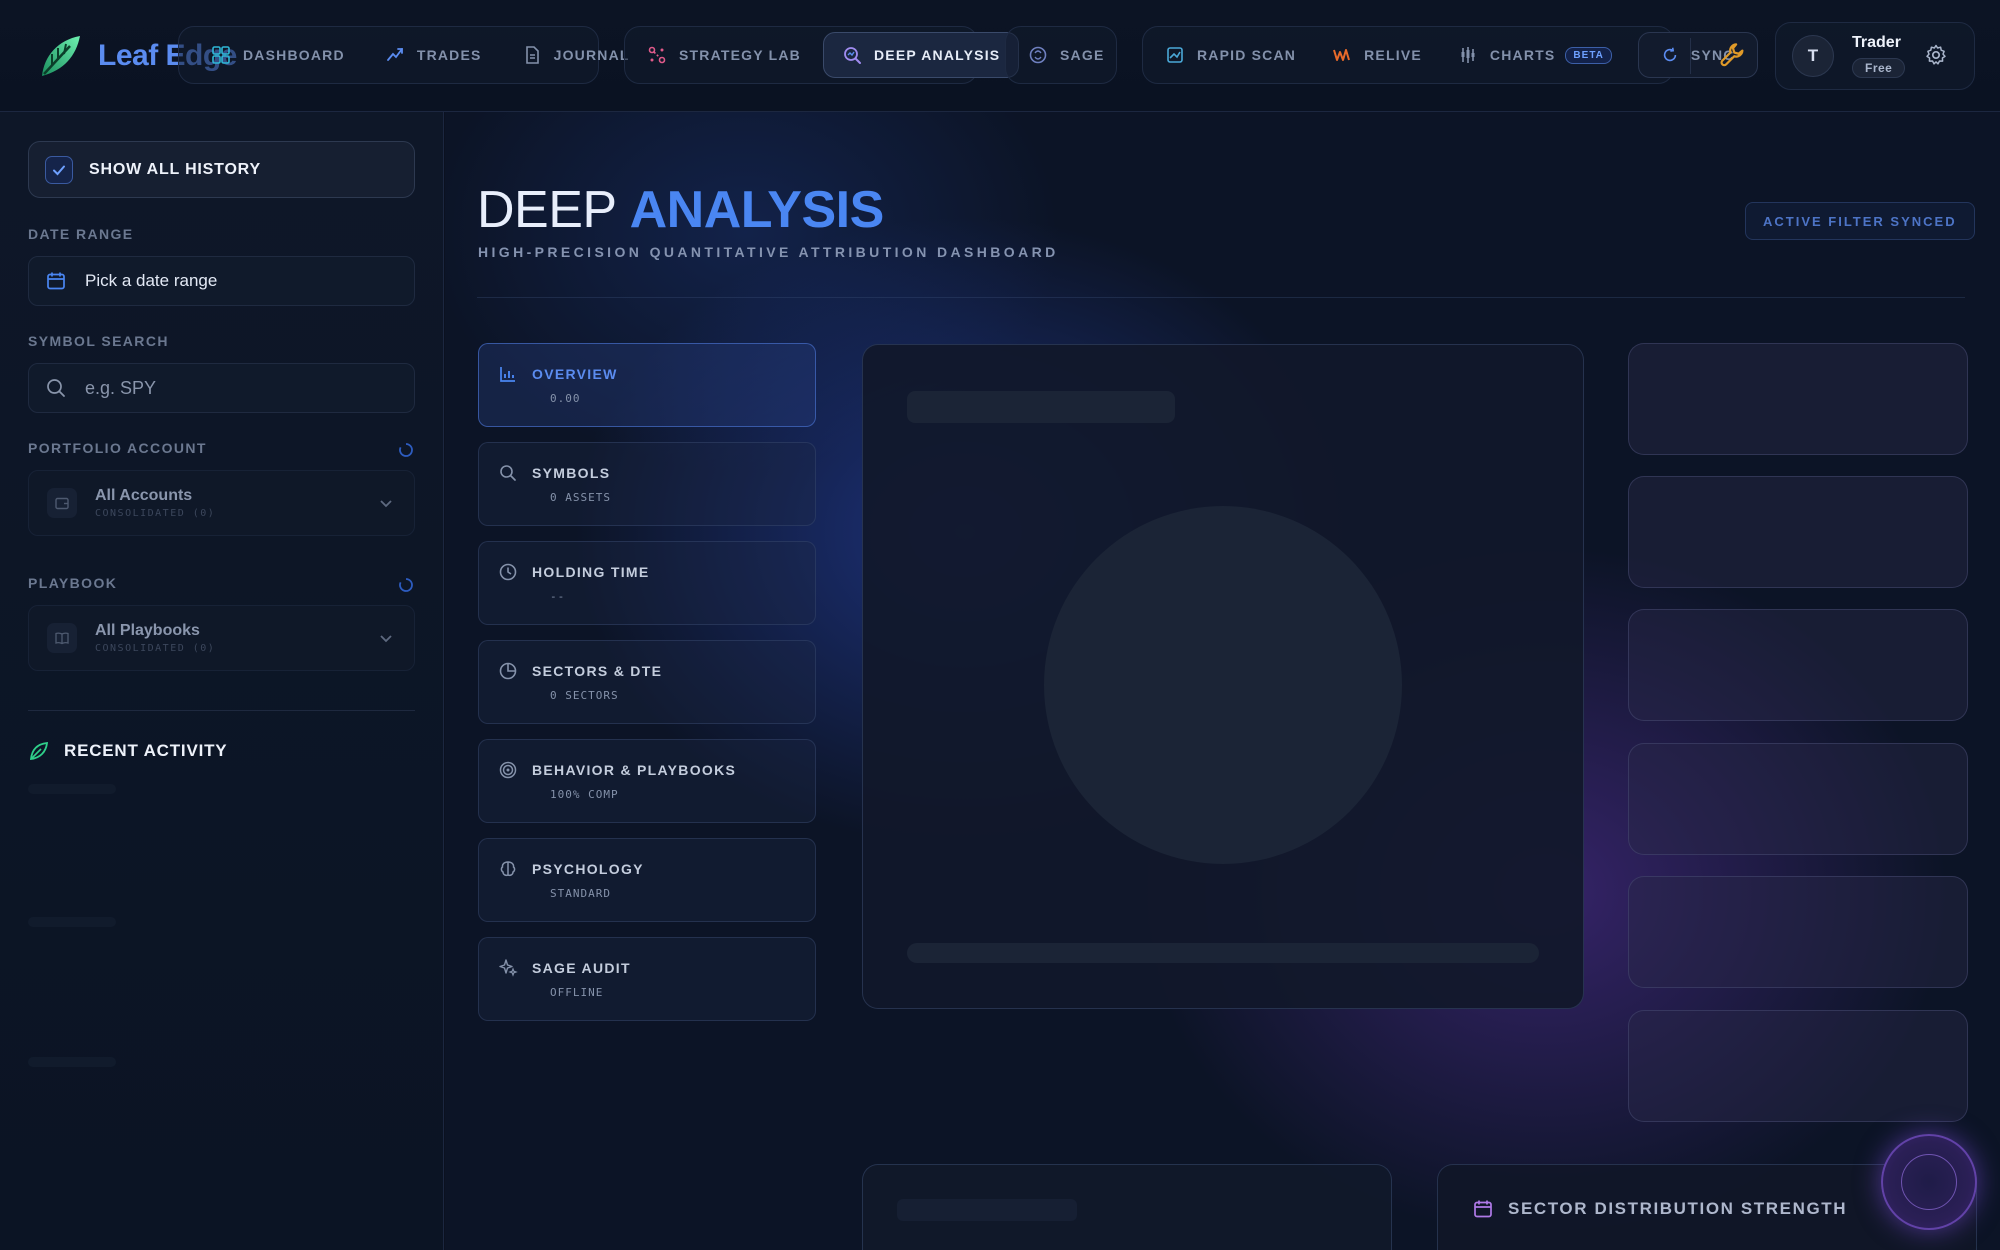 This screenshot has height=1250, width=2000. What do you see at coordinates (1879, 68) in the screenshot?
I see `plan-badge: Free` at bounding box center [1879, 68].